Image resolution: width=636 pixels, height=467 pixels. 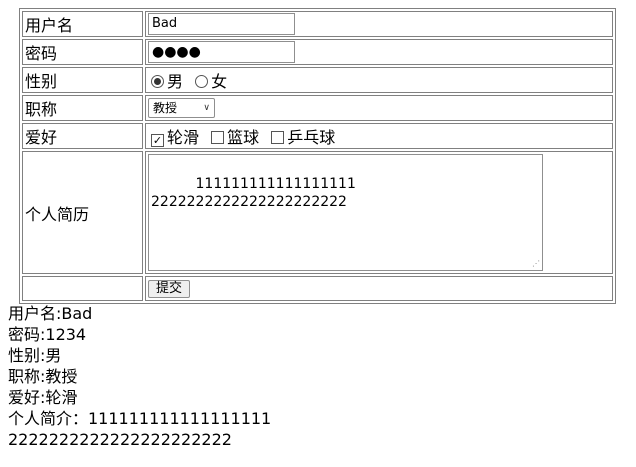 I want to click on result-gender: 性别:男, so click(x=35, y=355).